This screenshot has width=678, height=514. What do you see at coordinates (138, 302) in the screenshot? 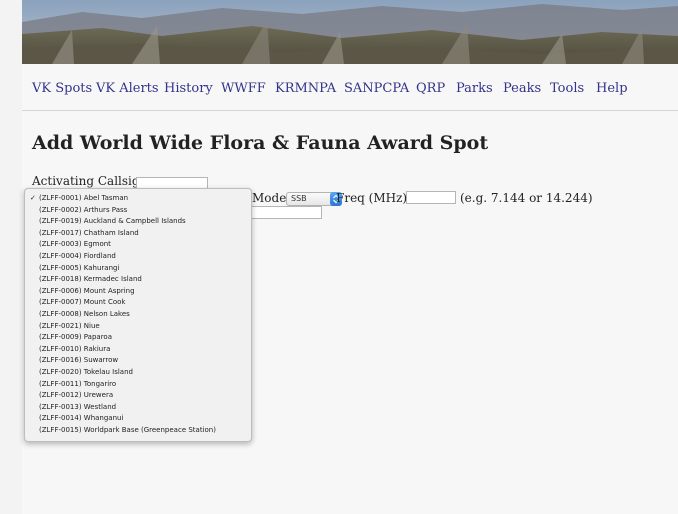
I see `park-option: (ZLFF-0007) Mount Cook` at bounding box center [138, 302].